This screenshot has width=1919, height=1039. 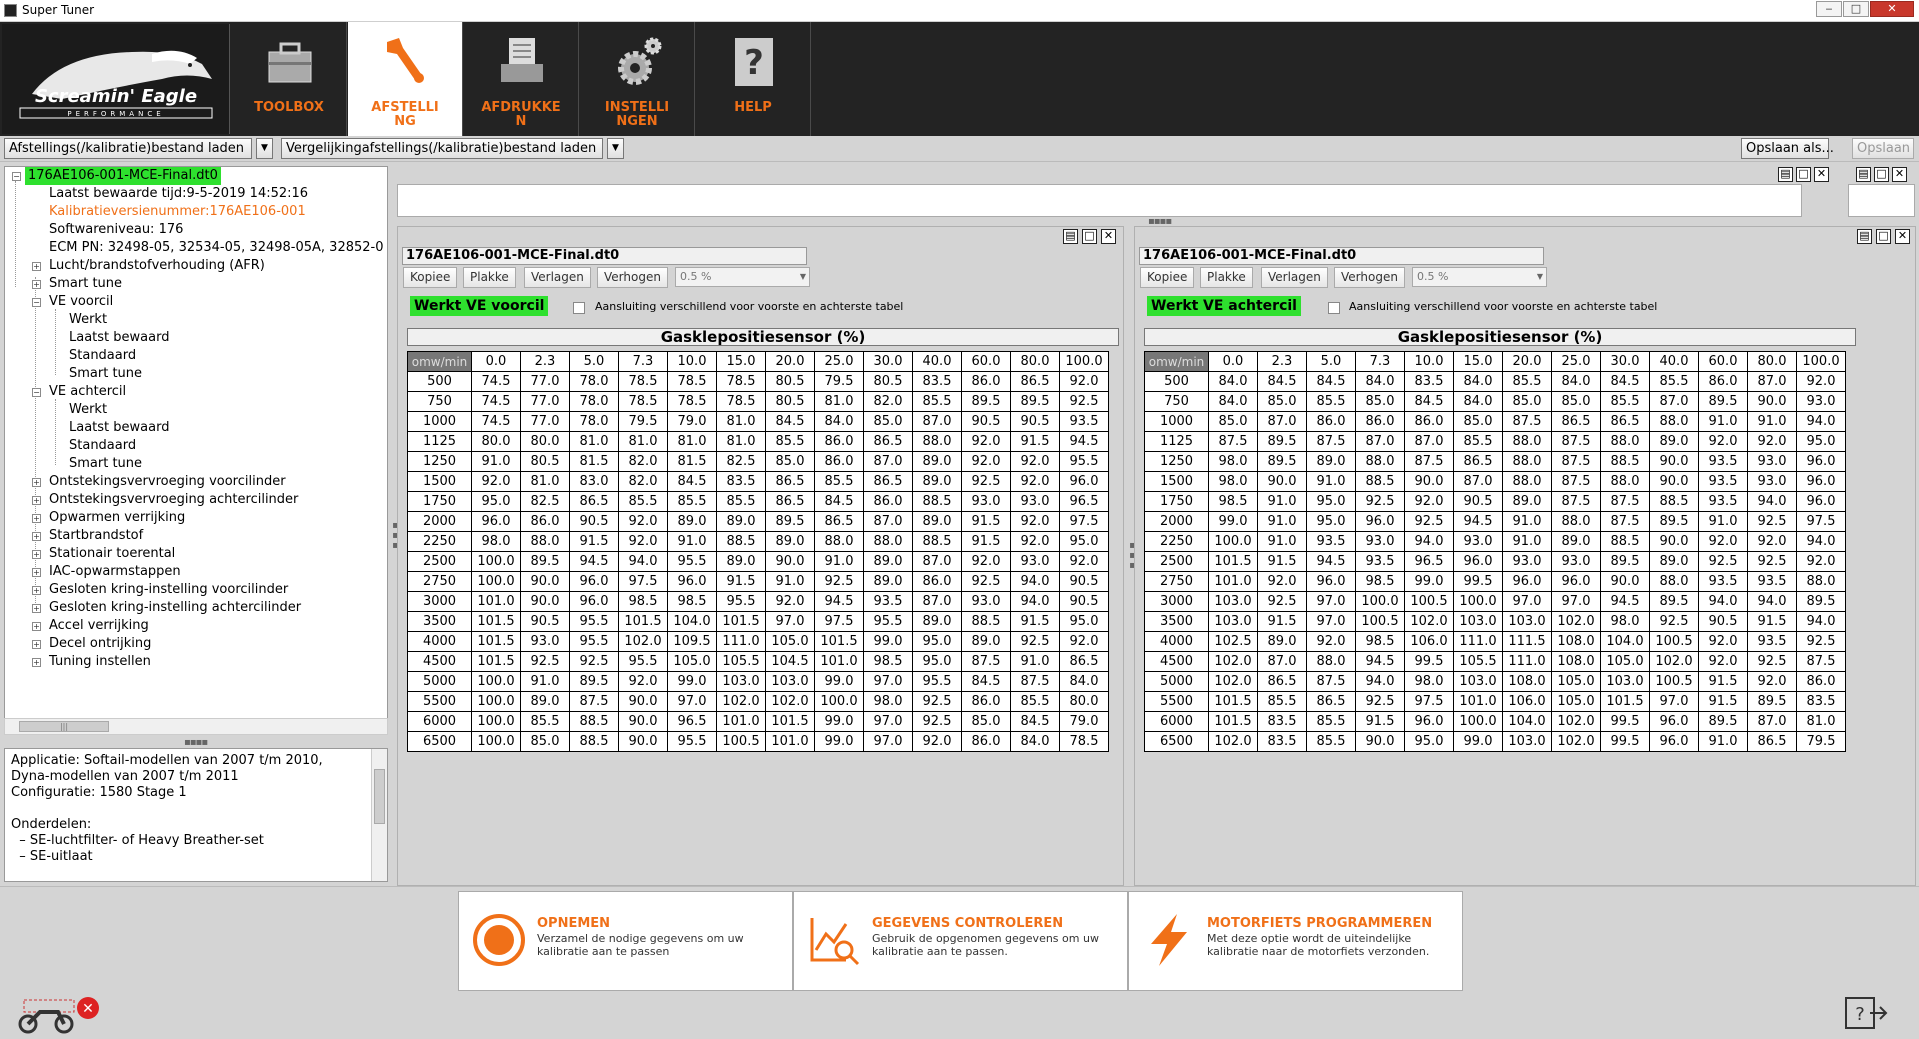 I want to click on toolbar-afstelling: AFSTELLI NG, so click(x=405, y=79).